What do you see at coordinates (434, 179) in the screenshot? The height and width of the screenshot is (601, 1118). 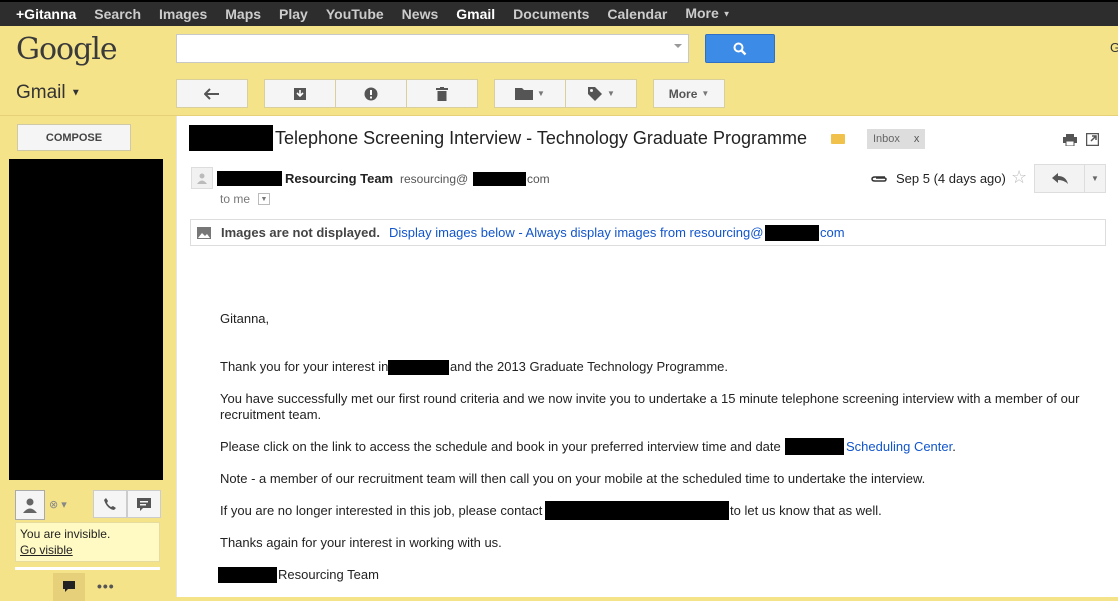 I see `sender-email: resourcing@` at bounding box center [434, 179].